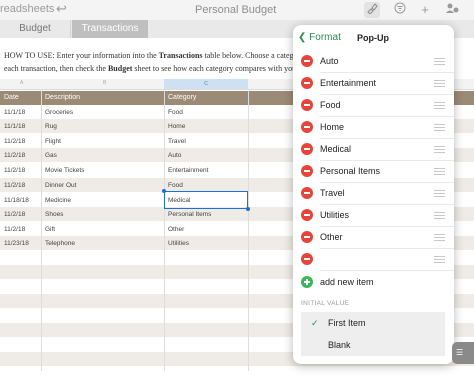 The image size is (474, 386). What do you see at coordinates (373, 215) in the screenshot?
I see `popup-item: Utilities` at bounding box center [373, 215].